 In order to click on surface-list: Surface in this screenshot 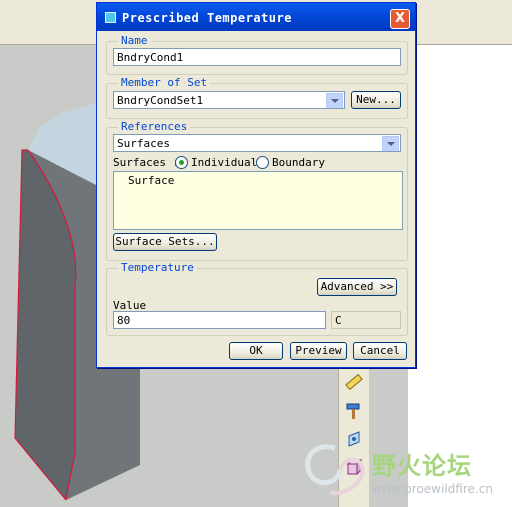, I will do `click(258, 200)`.